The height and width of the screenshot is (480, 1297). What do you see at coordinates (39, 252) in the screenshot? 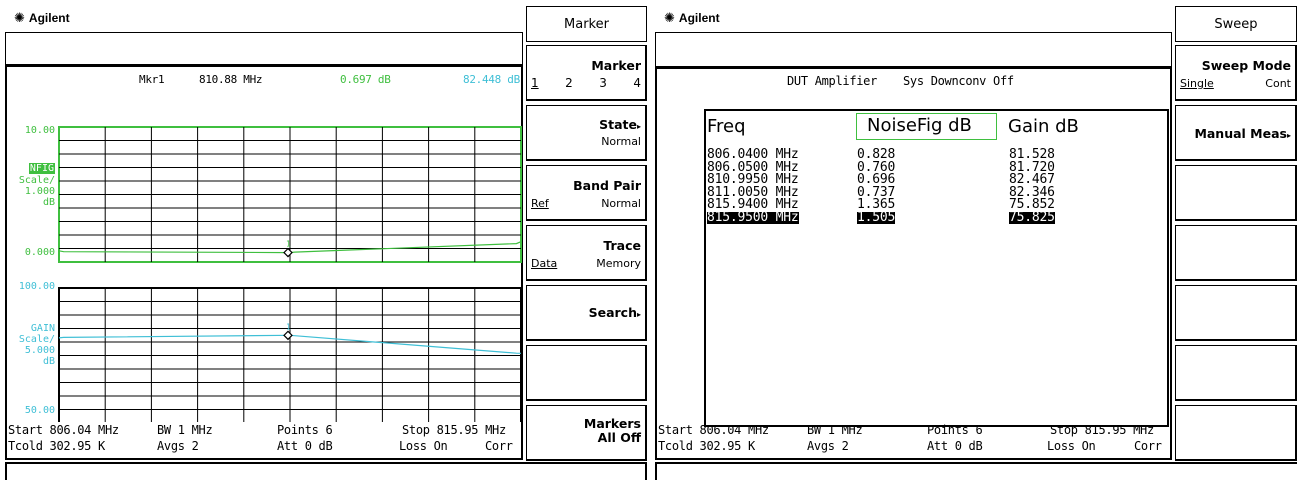
I see `nf-bottom-label: 0.000` at bounding box center [39, 252].